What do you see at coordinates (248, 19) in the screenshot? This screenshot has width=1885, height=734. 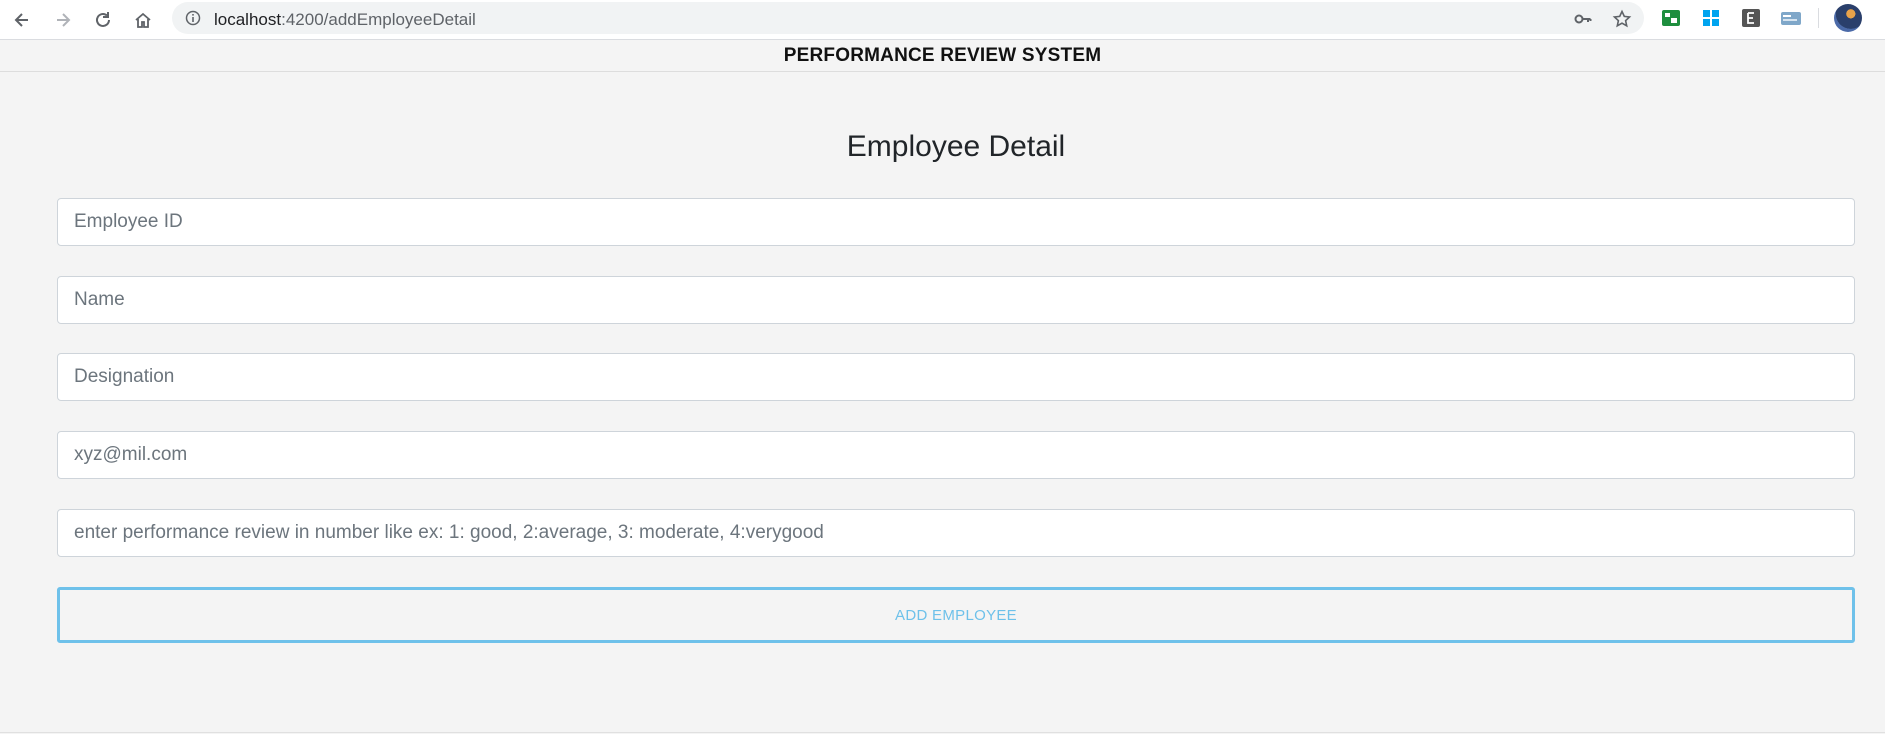 I see `url-host: localhost` at bounding box center [248, 19].